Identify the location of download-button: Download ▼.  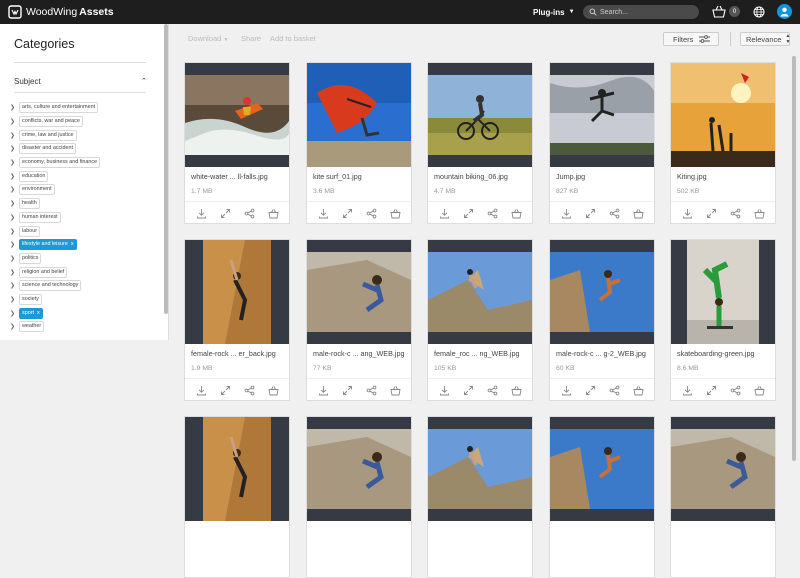
(208, 38).